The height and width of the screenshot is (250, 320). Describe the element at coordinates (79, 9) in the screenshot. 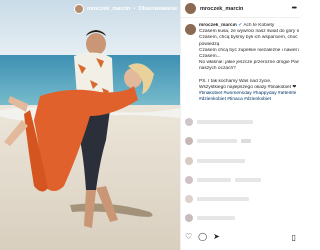

I see `photo-avatar` at that location.